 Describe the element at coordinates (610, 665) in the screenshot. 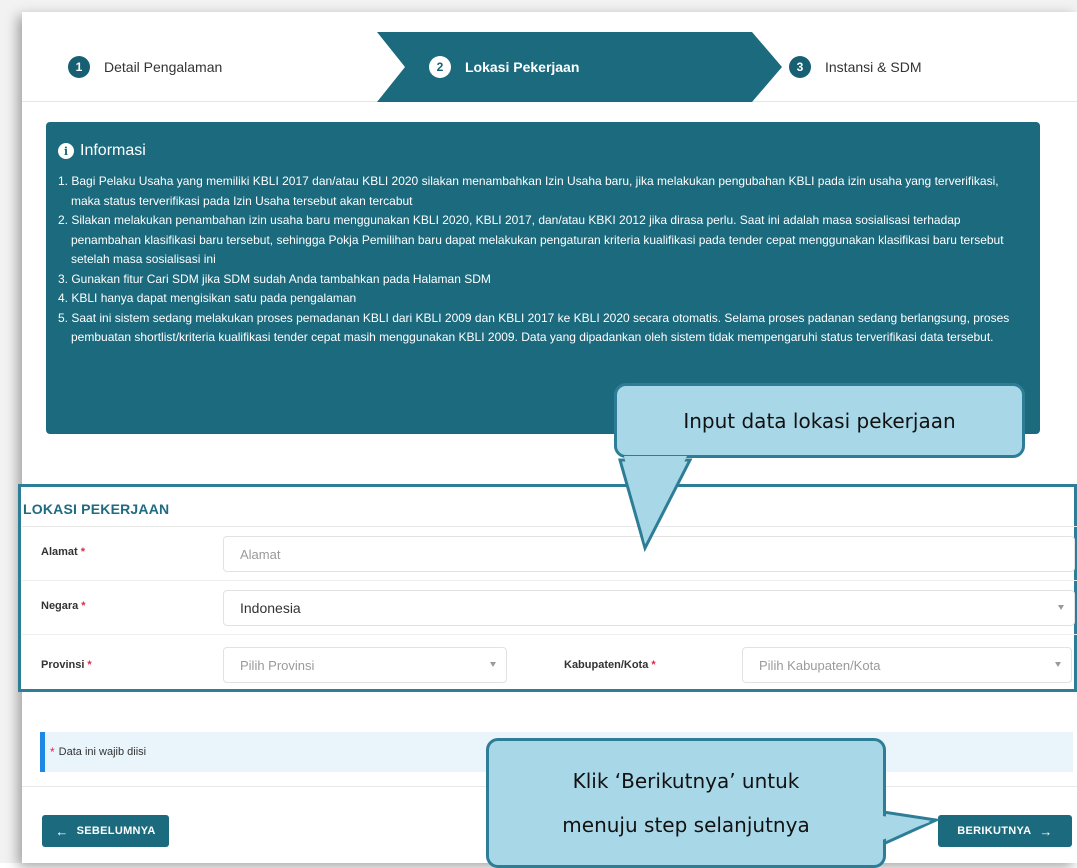

I see `kabupaten-label: Kabupaten/Kota *` at that location.